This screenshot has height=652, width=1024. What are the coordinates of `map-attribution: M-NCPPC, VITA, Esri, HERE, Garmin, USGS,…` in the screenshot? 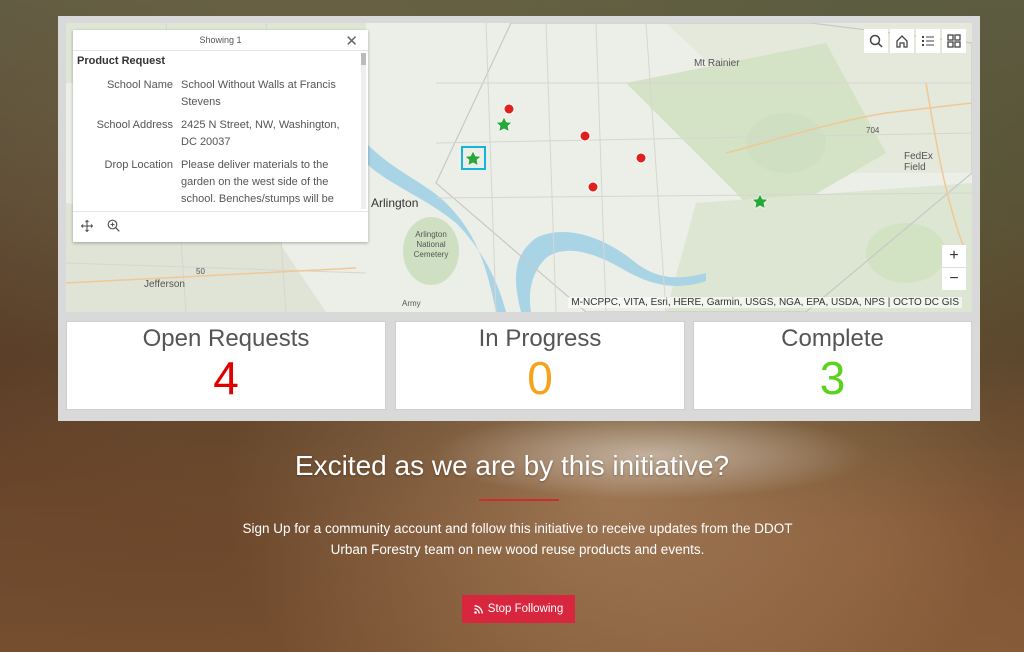 It's located at (765, 302).